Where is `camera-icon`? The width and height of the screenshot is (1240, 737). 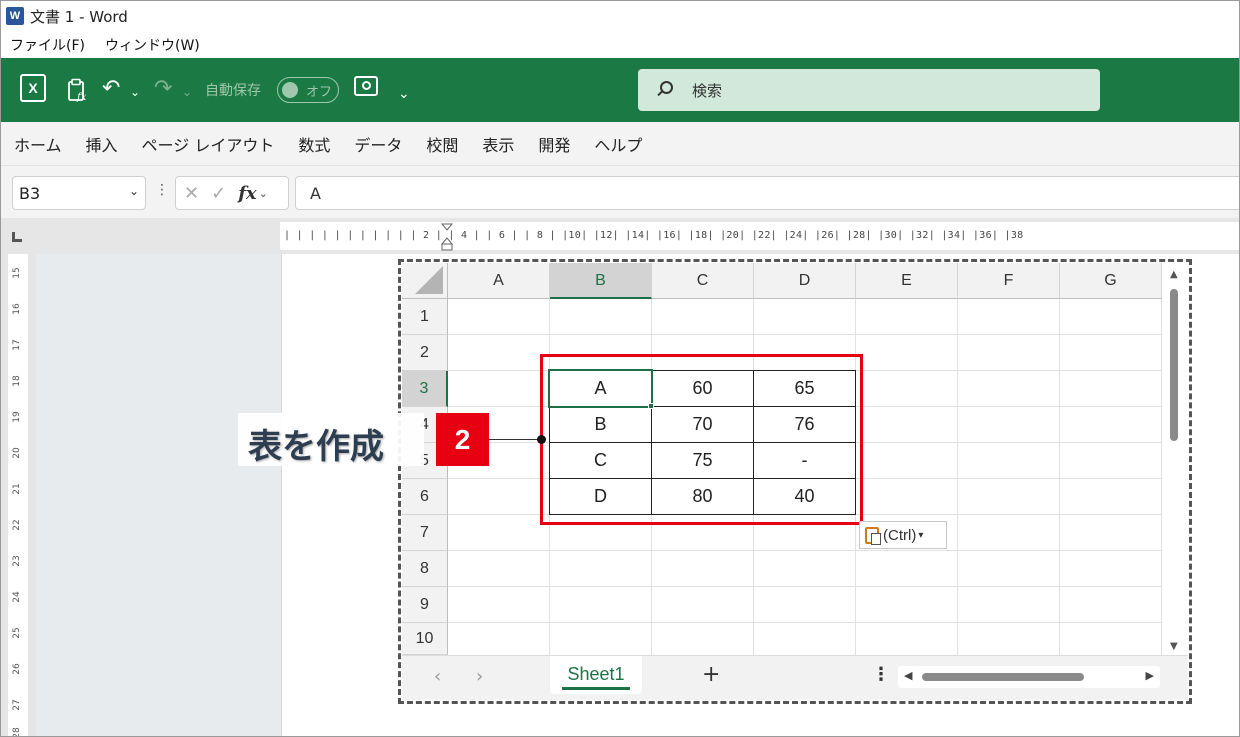 camera-icon is located at coordinates (366, 86).